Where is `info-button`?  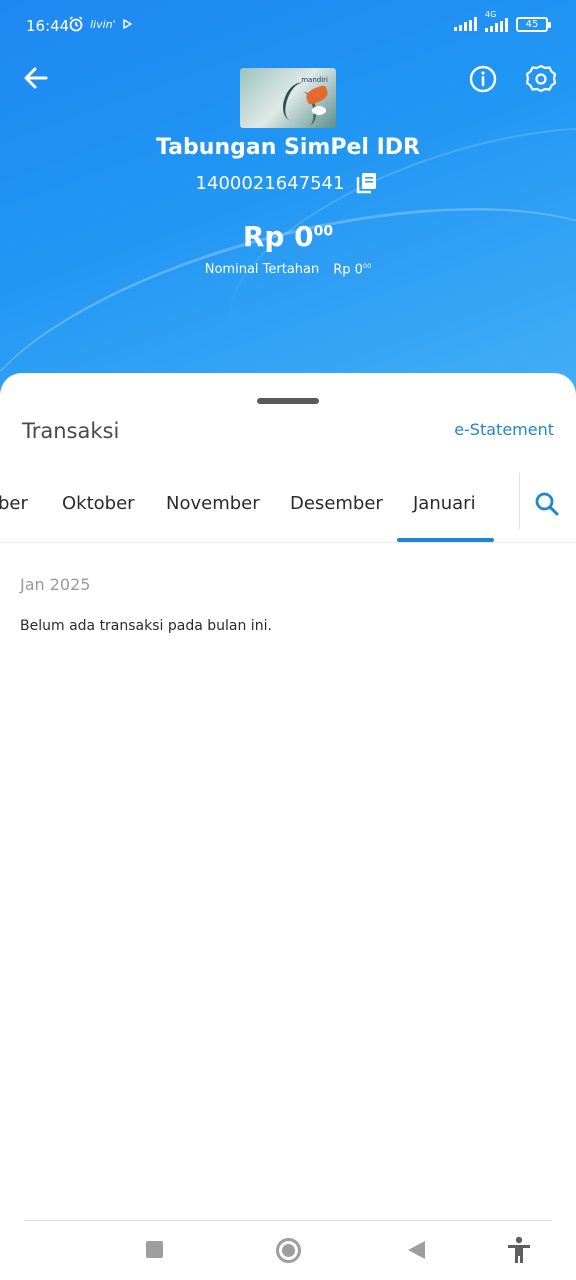 info-button is located at coordinates (483, 79).